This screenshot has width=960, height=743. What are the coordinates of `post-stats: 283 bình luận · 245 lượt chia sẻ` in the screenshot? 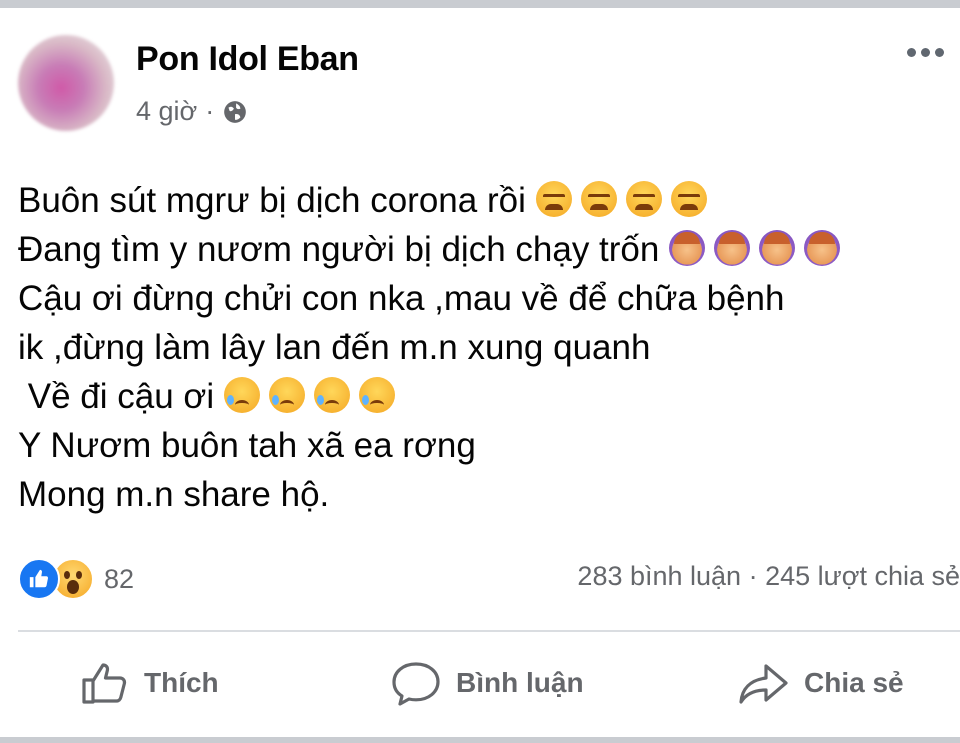 It's located at (768, 576).